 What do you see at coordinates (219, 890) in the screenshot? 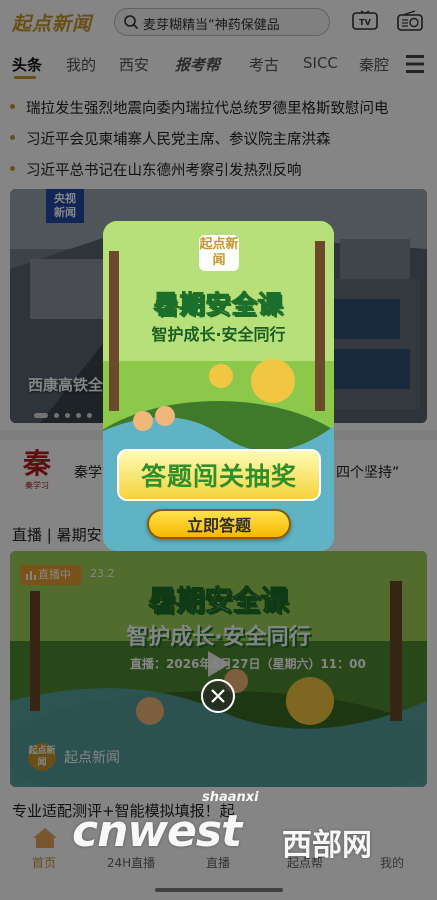
I see `home-indicator` at bounding box center [219, 890].